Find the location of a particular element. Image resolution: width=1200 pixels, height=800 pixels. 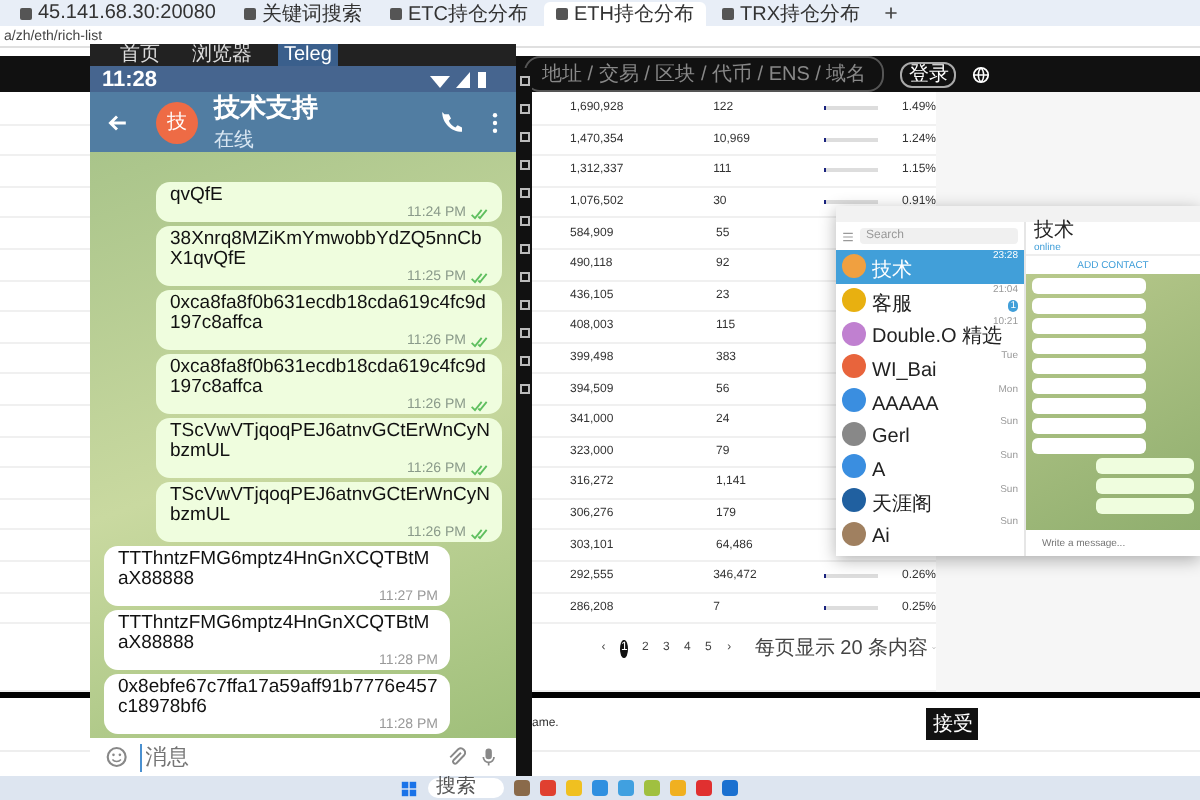

chat-name: Double.O 精选 is located at coordinates (938, 338).